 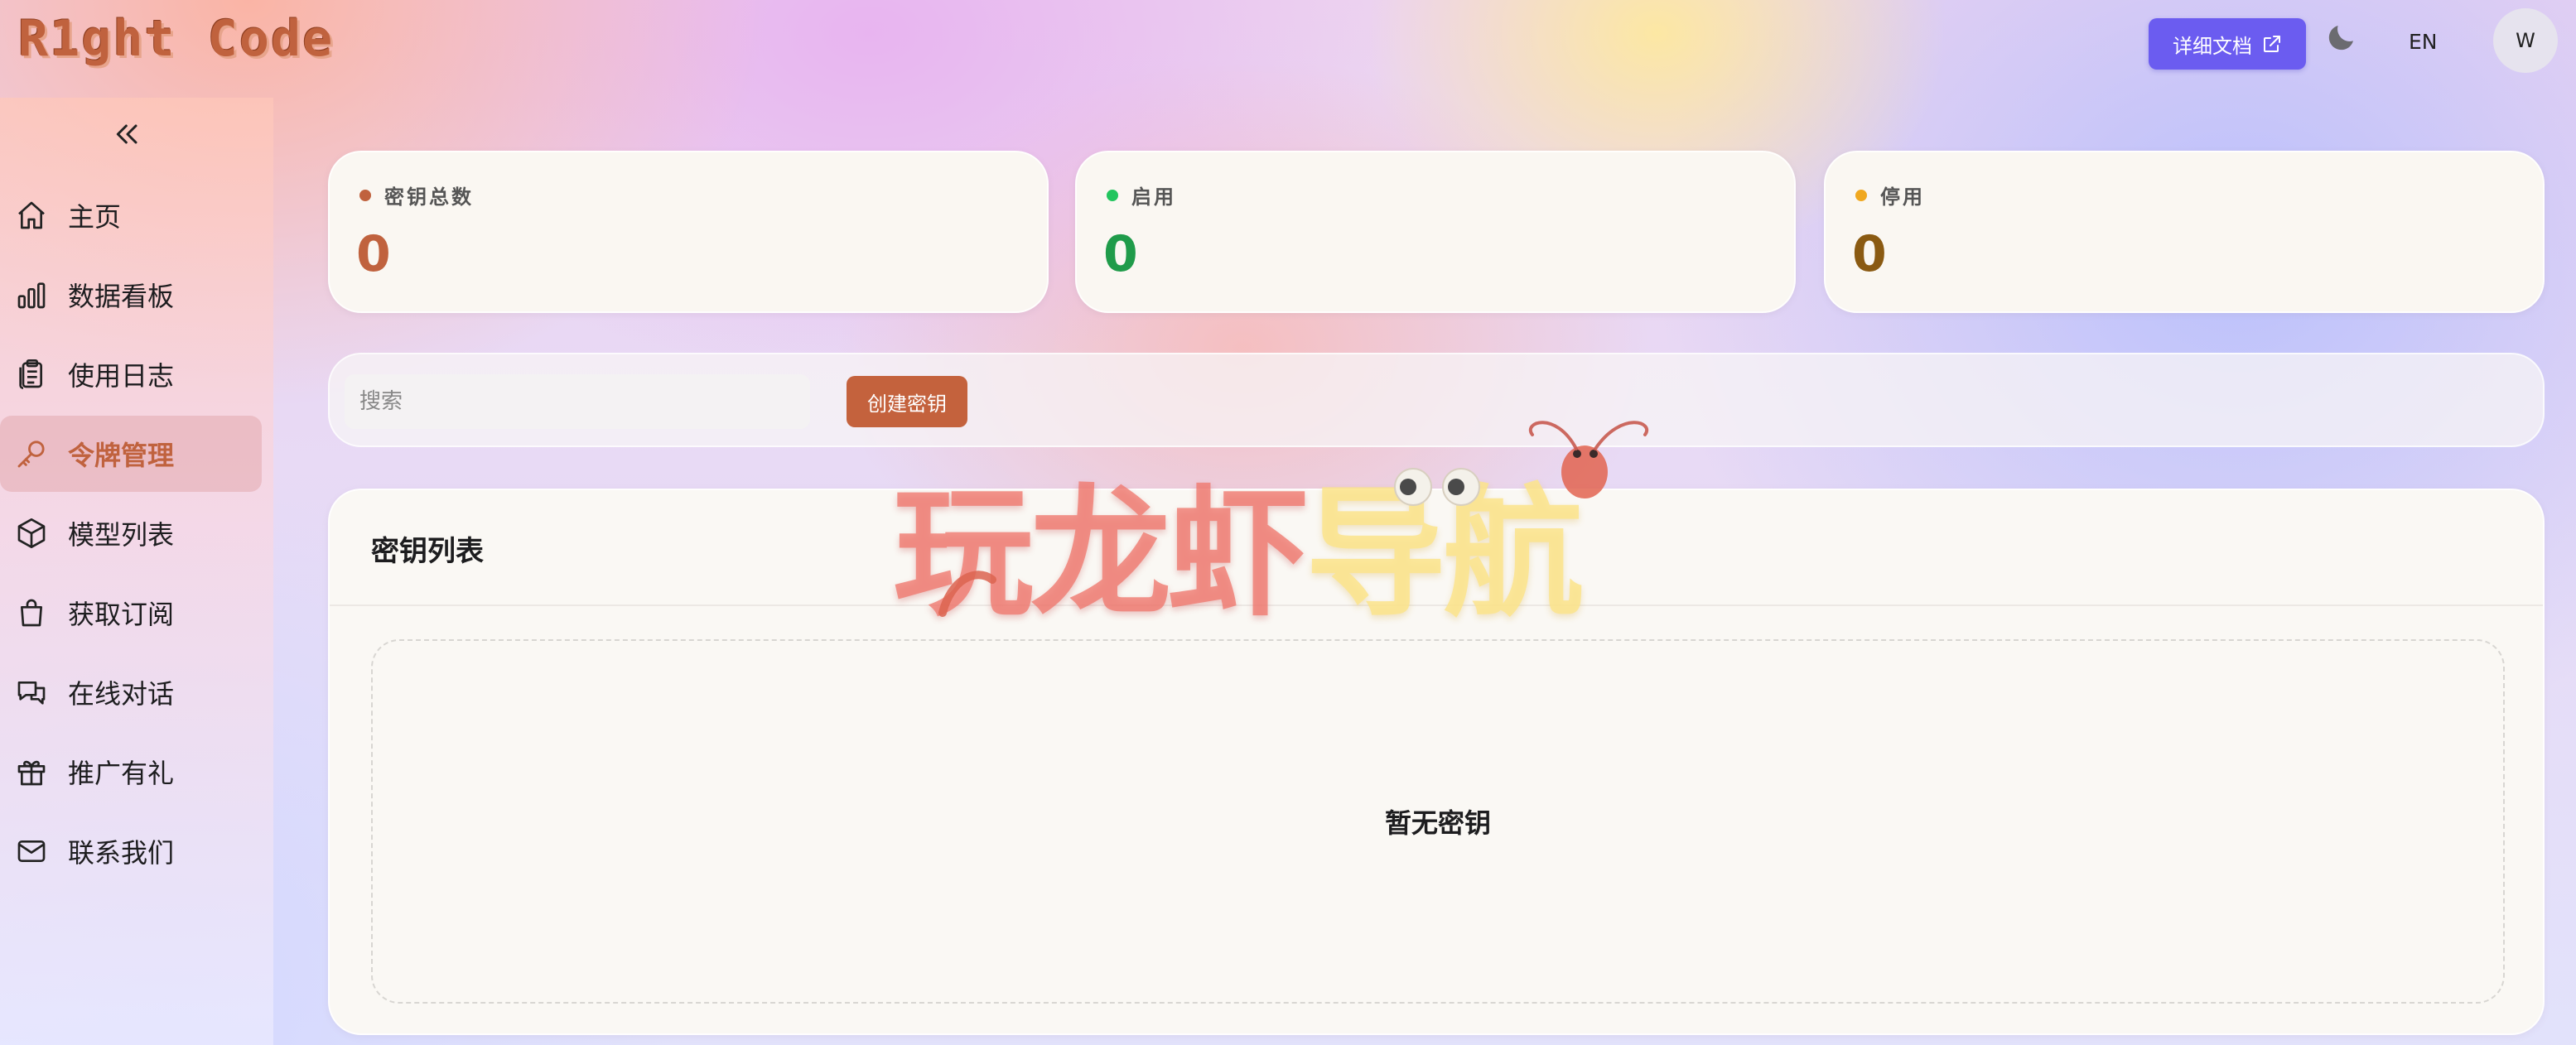 What do you see at coordinates (31, 454) in the screenshot?
I see `key-icon` at bounding box center [31, 454].